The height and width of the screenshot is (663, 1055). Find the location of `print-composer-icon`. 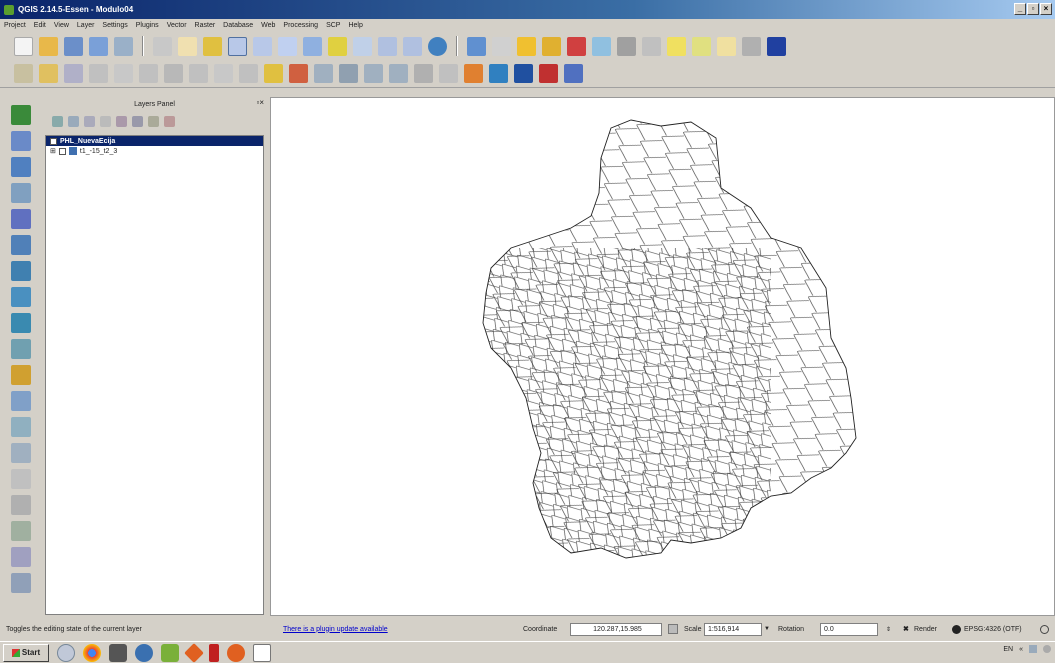

print-composer-icon is located at coordinates (123, 46).